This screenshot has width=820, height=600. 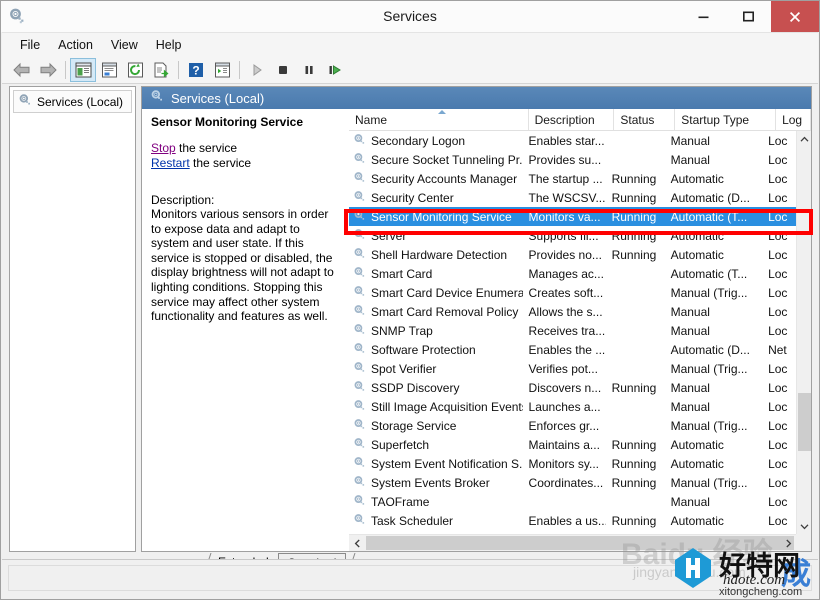 I want to click on pause-icon, so click(x=309, y=70).